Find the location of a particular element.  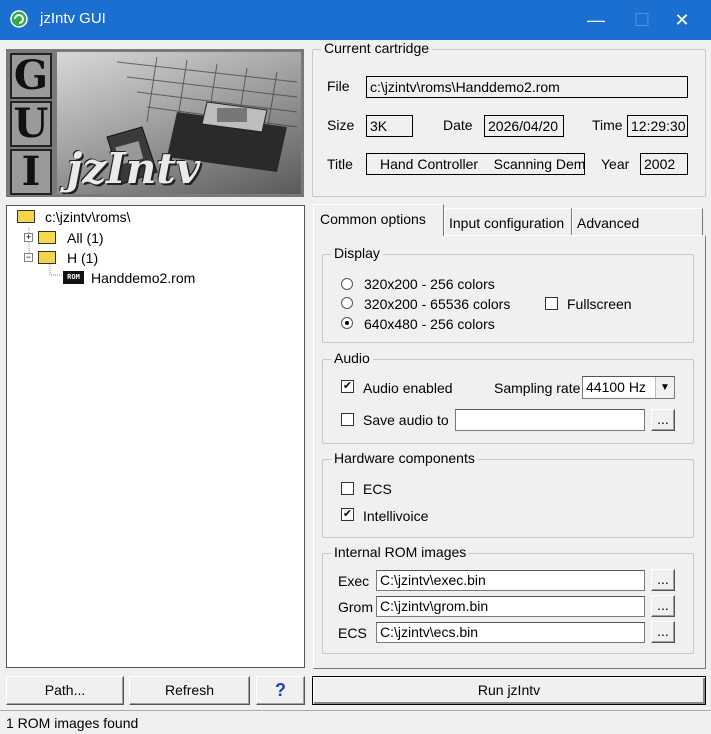

tab-input-configuration: Input configuration is located at coordinates (508, 222).